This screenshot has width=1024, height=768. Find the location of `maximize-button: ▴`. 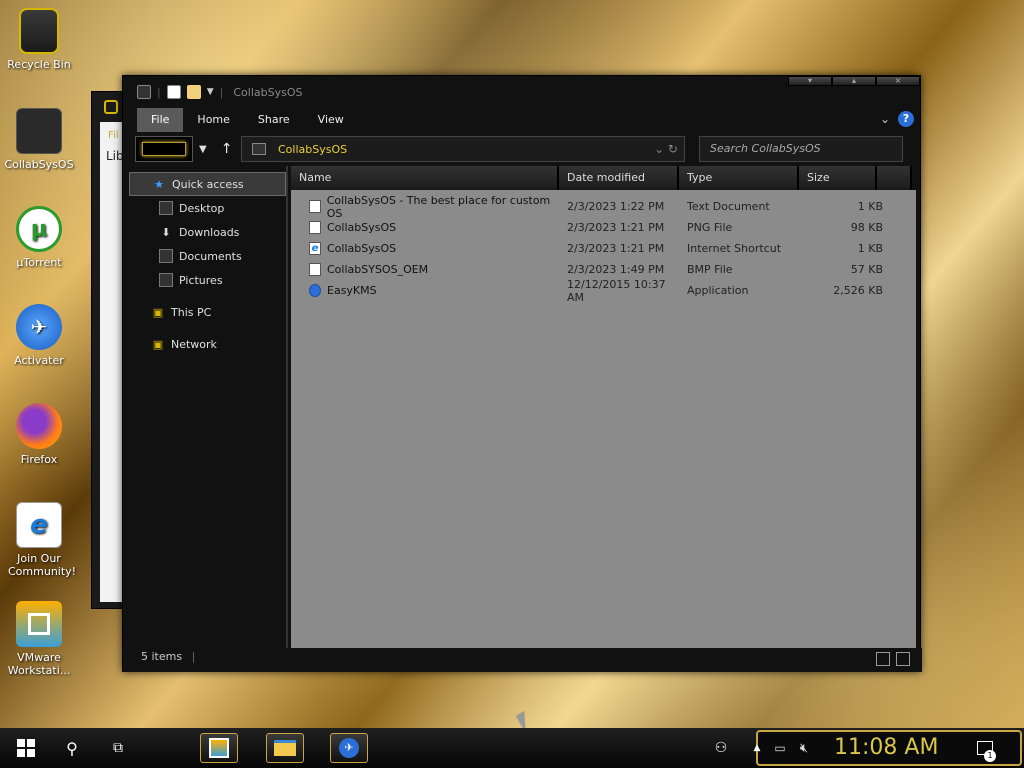

maximize-button: ▴ is located at coordinates (854, 81).